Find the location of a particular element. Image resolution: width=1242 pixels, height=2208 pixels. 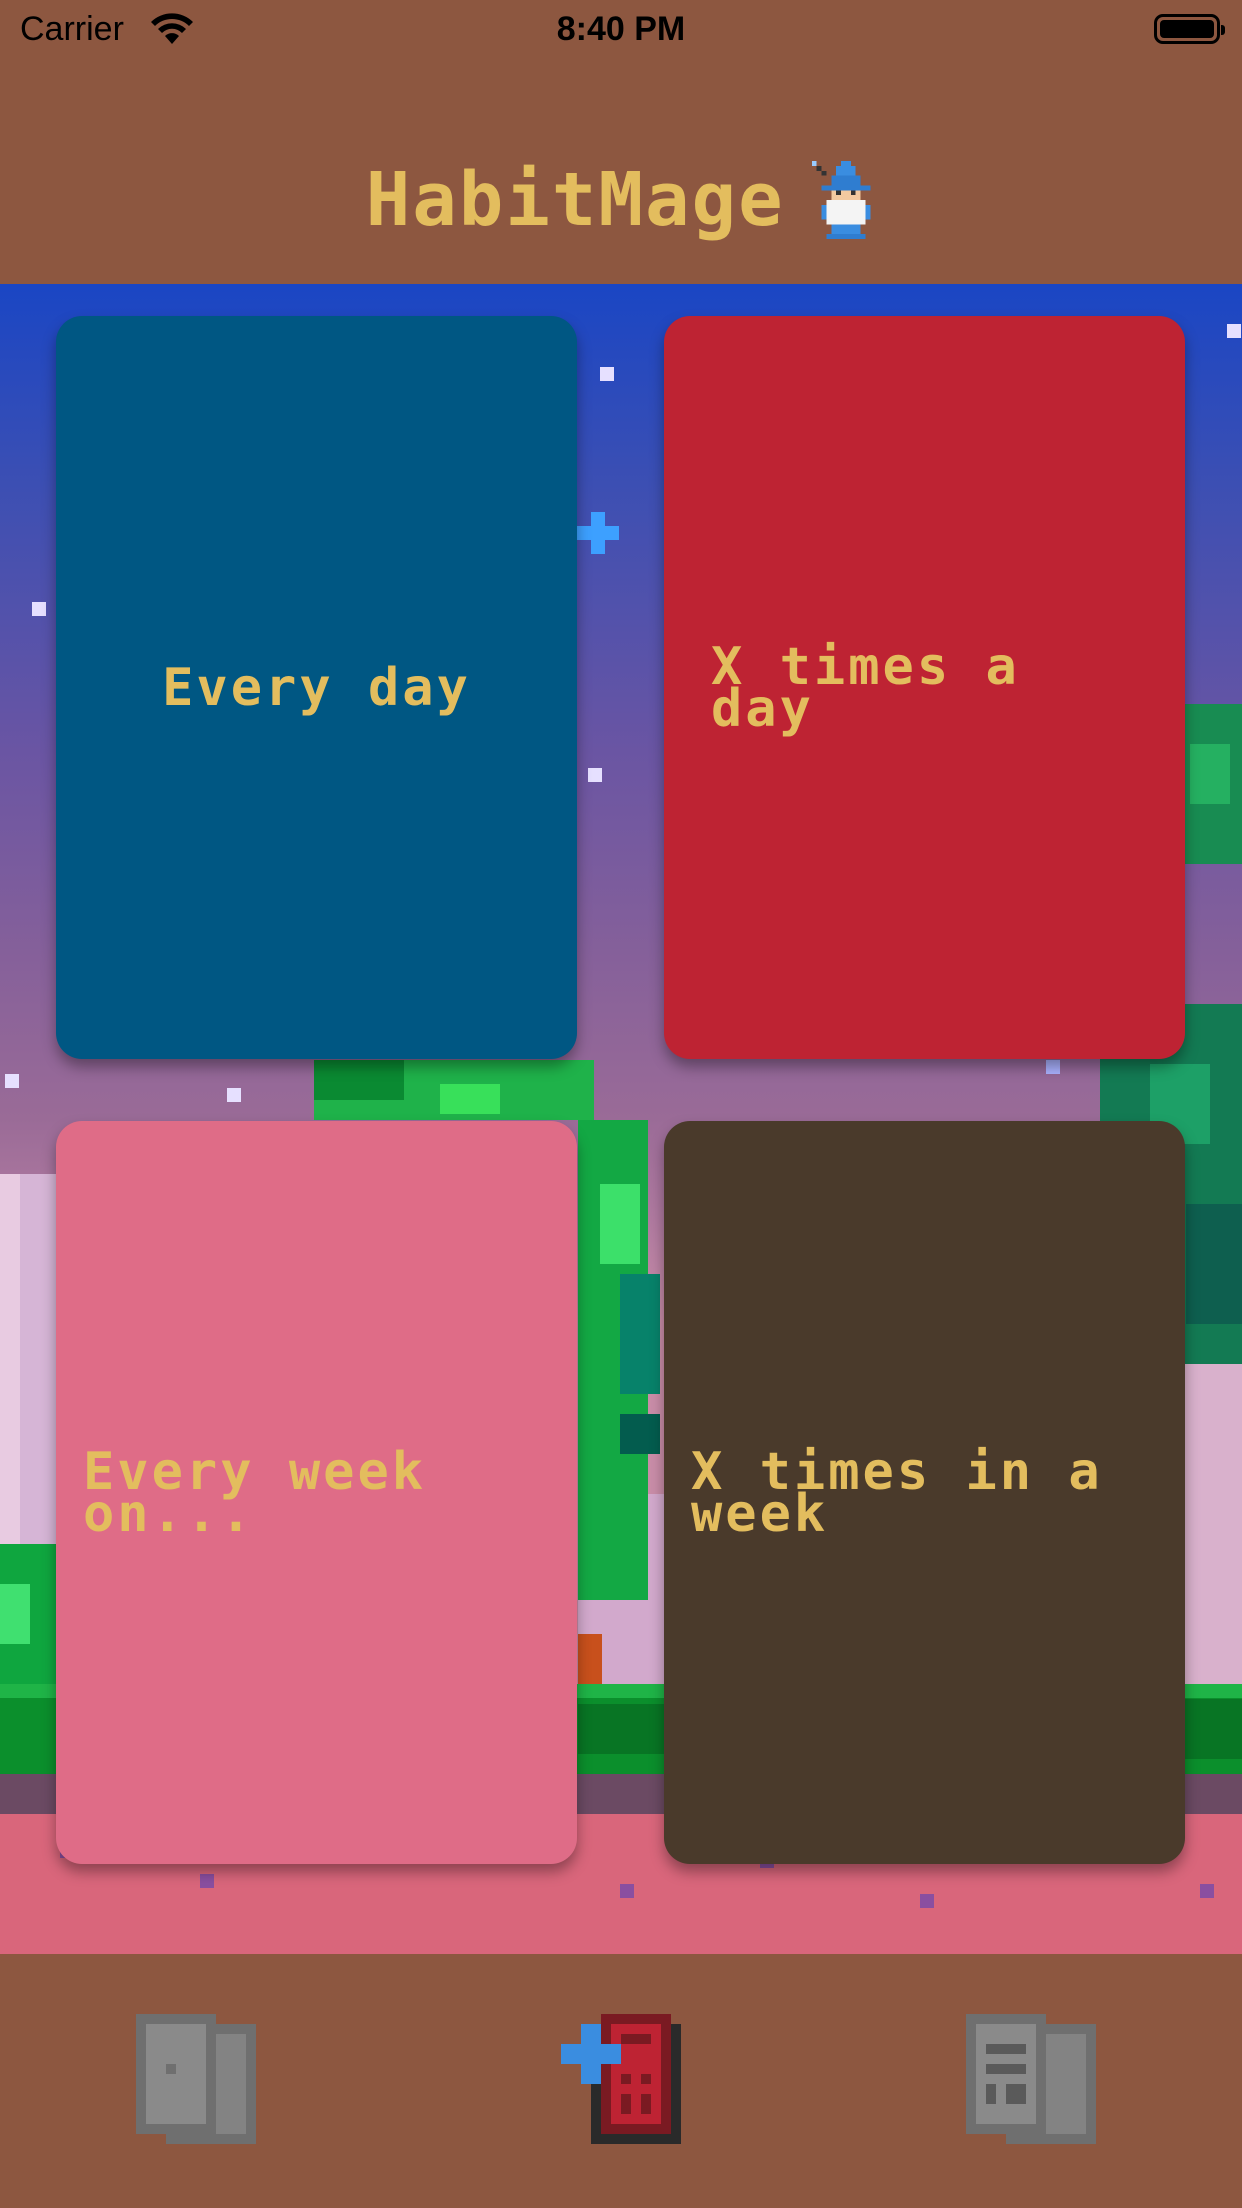

card-label: Every day is located at coordinates (316, 687).